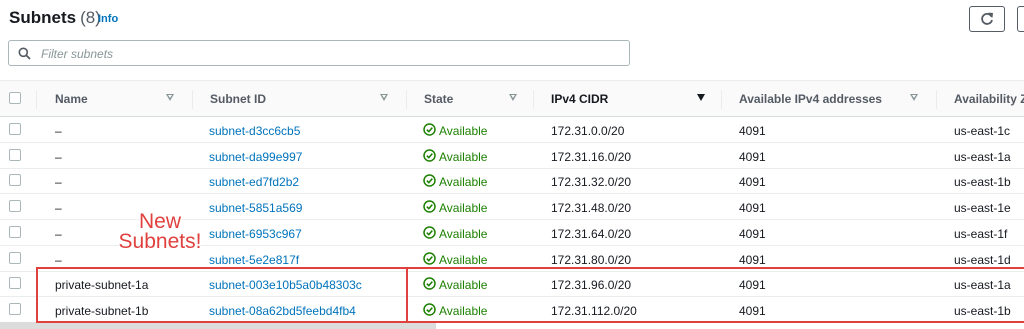  What do you see at coordinates (714, 295) in the screenshot?
I see `highlight-box-extension` at bounding box center [714, 295].